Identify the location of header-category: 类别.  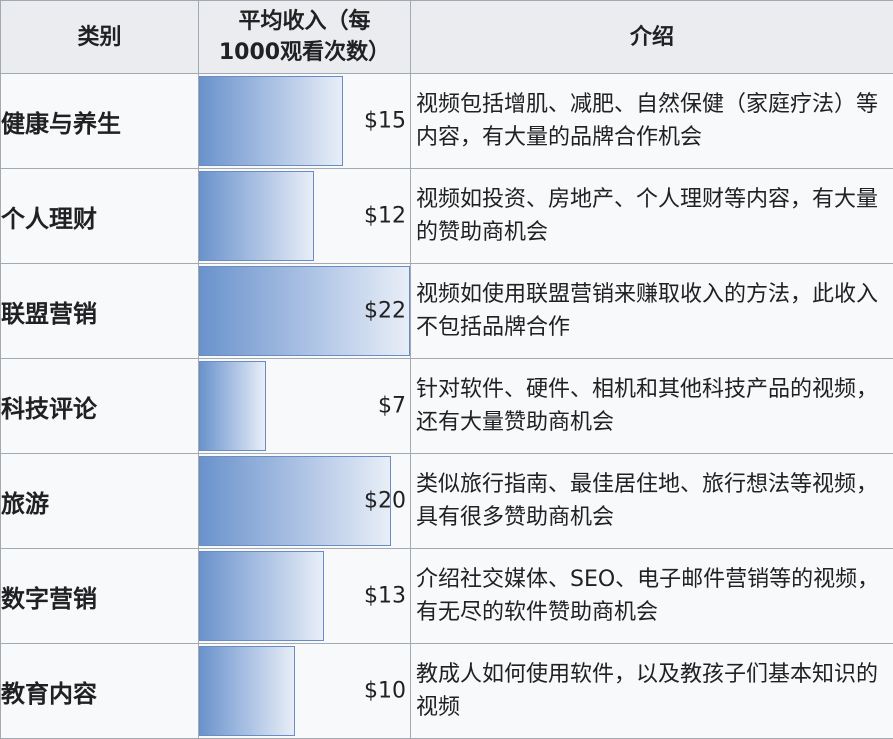
(100, 37).